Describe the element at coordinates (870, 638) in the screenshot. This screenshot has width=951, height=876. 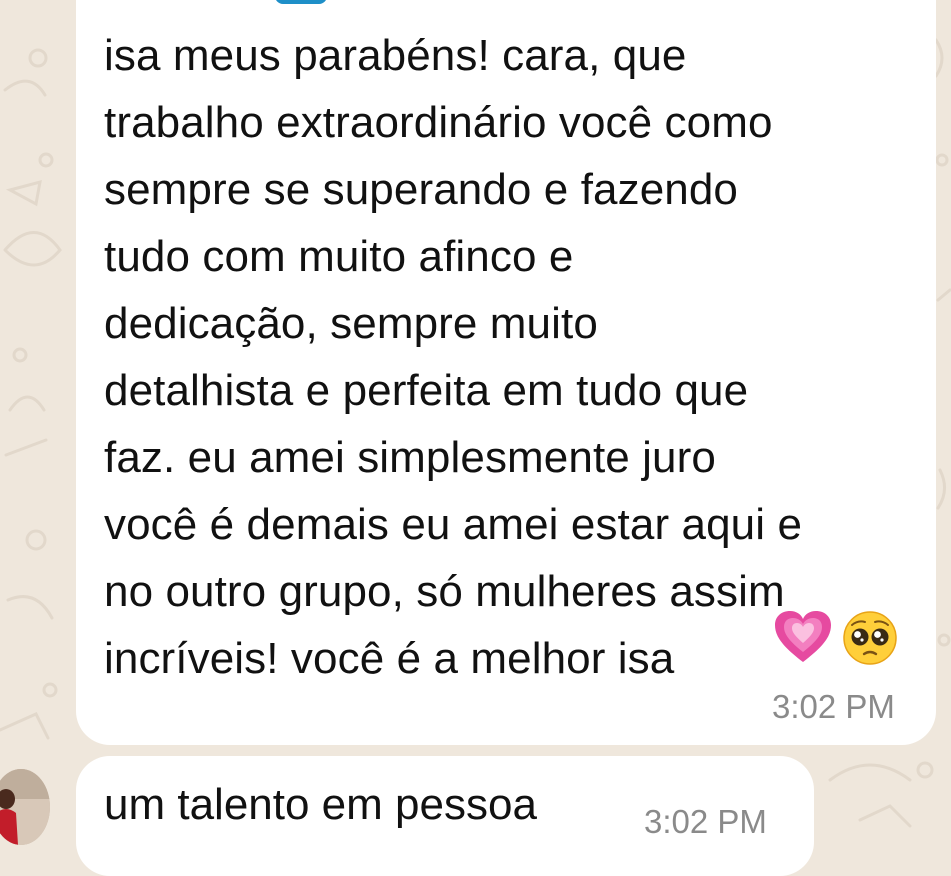
I see `pleading-face-icon` at that location.